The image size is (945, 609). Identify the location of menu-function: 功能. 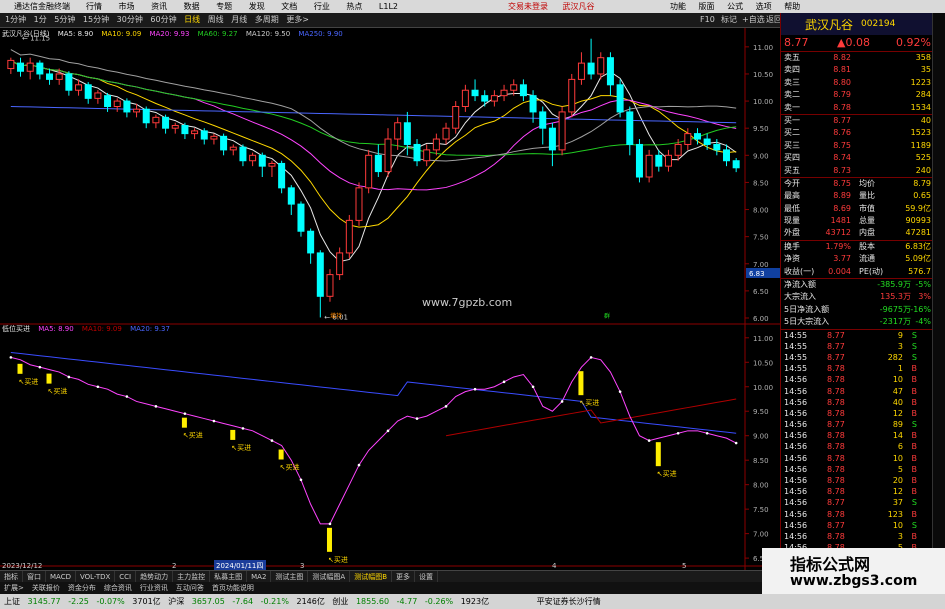
(678, 6).